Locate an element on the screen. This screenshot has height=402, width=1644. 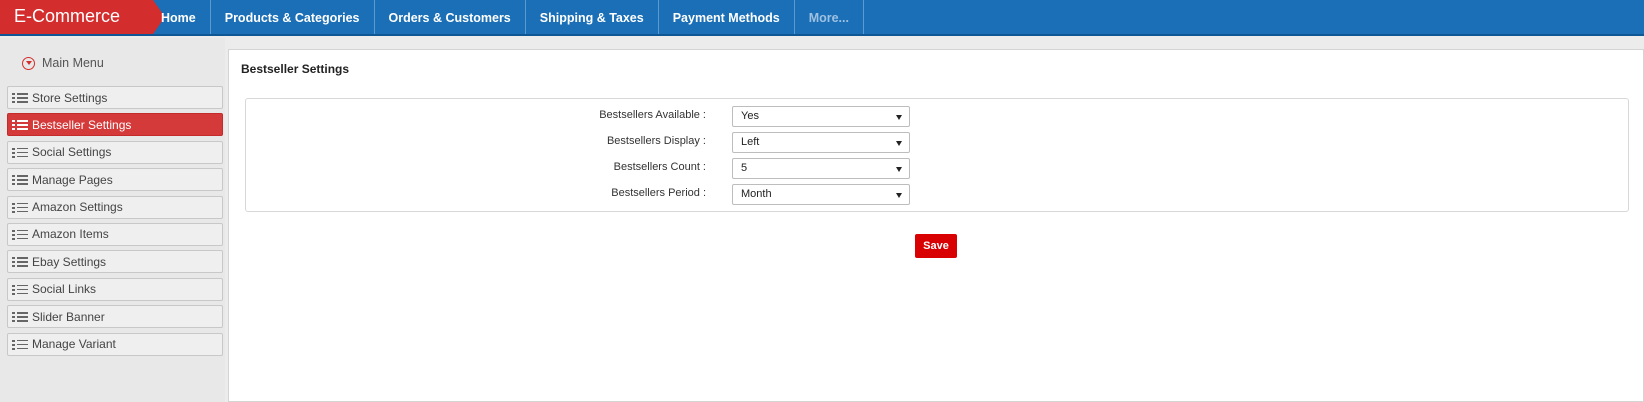
sidebar-item-manage-variant: Manage Variant is located at coordinates (115, 344).